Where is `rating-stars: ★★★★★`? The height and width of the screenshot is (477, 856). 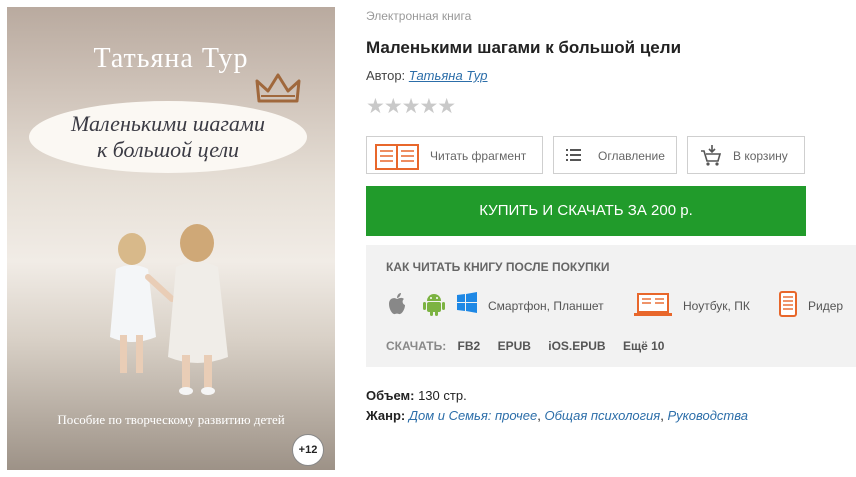
rating-stars: ★★★★★ is located at coordinates (411, 106).